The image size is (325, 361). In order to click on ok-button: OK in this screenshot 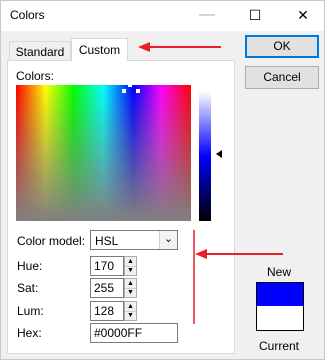, I will do `click(282, 46)`.